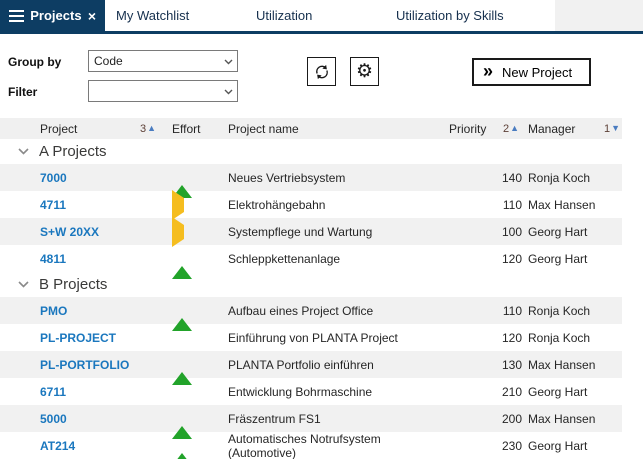  I want to click on filter-select, so click(163, 91).